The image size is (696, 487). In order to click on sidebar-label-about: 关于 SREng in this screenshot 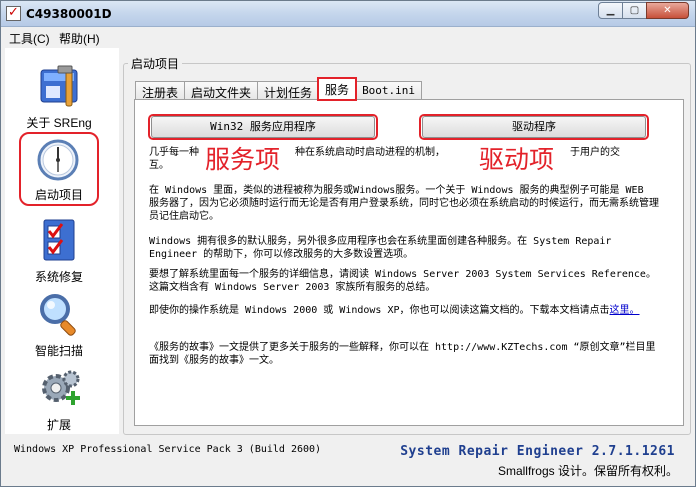, I will do `click(59, 123)`.